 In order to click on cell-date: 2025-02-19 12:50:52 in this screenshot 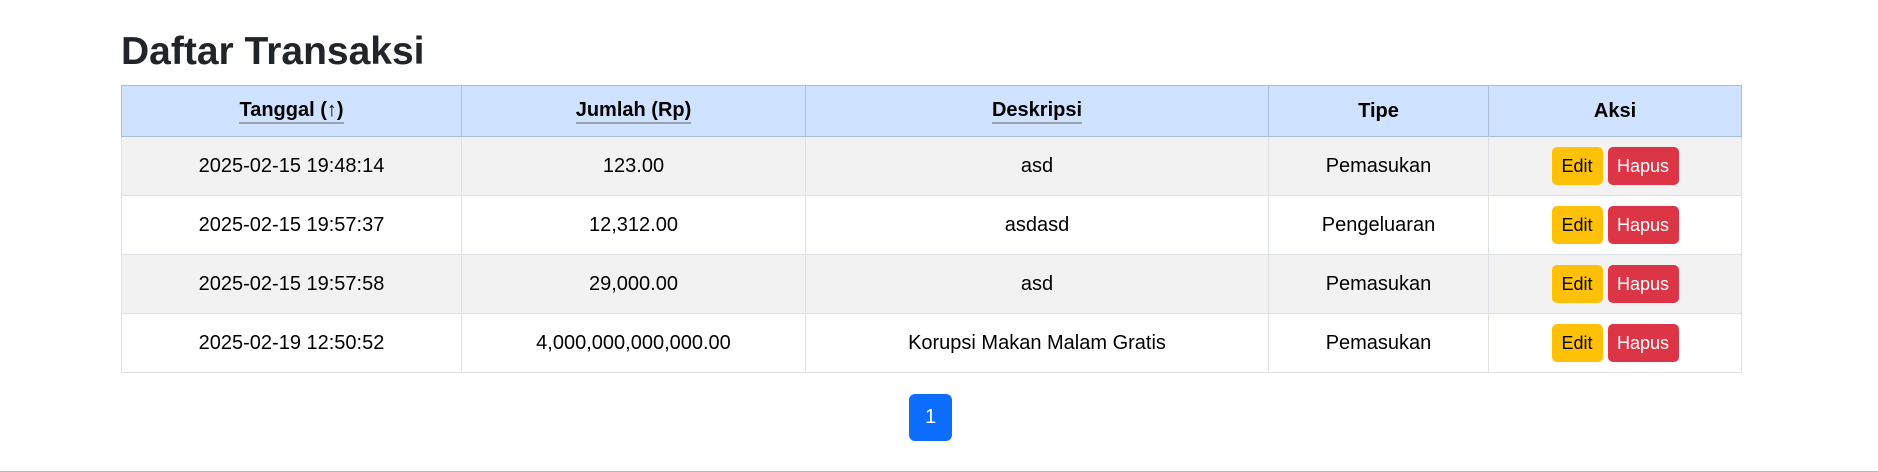, I will do `click(291, 343)`.